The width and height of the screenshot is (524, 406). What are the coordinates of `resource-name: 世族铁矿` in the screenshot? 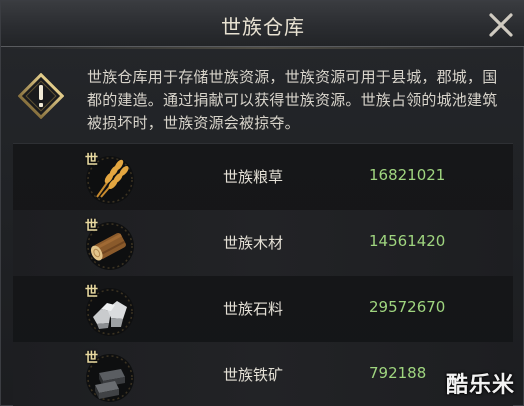 It's located at (253, 375).